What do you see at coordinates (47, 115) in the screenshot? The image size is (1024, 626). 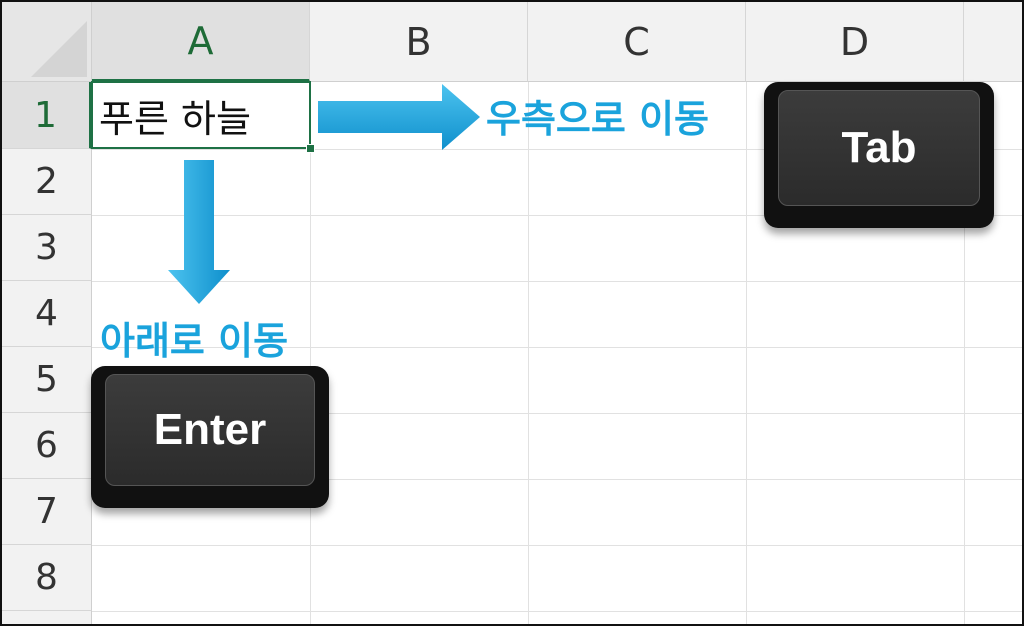 I see `row-header-1: 1` at bounding box center [47, 115].